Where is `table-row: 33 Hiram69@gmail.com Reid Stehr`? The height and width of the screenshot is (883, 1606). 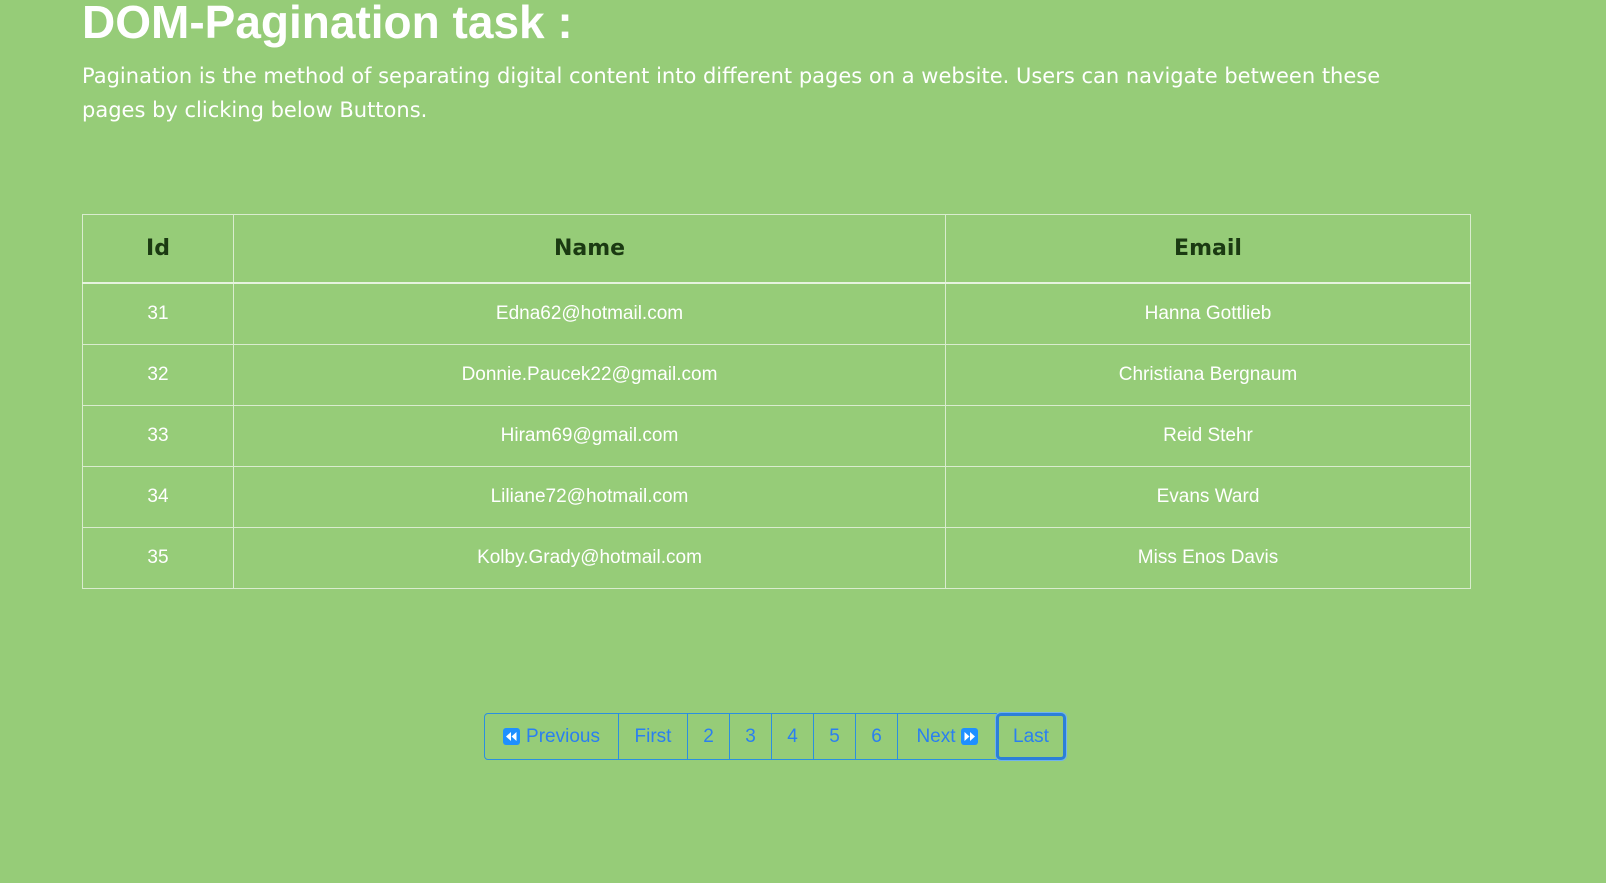
table-row: 33 Hiram69@gmail.com Reid Stehr is located at coordinates (776, 436).